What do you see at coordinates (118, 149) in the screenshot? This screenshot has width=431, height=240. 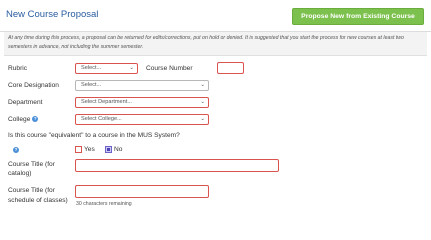 I see `equivalent-no-label: No` at bounding box center [118, 149].